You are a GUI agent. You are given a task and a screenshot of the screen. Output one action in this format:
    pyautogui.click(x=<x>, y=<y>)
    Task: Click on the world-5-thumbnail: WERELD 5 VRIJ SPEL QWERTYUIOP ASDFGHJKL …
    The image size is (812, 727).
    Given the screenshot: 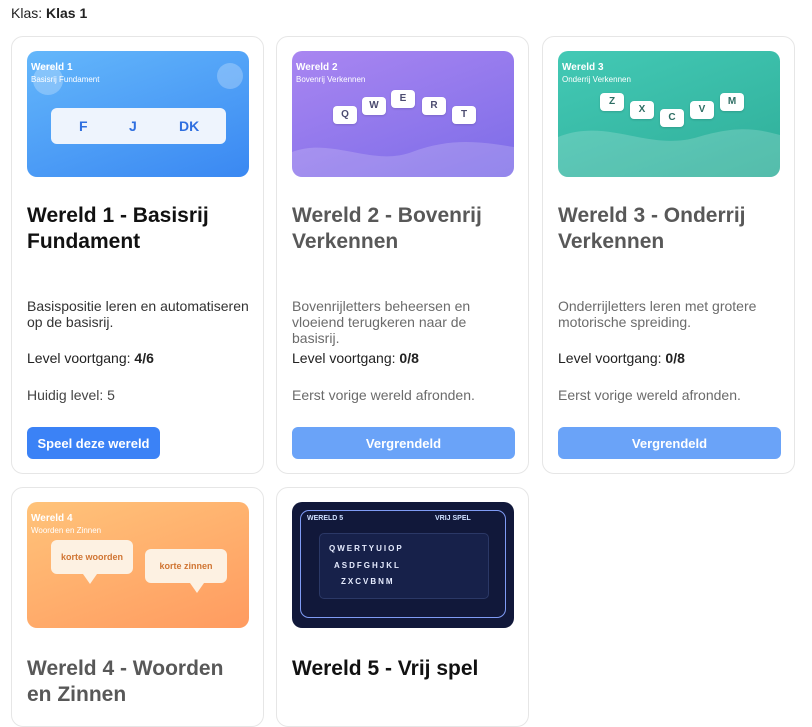 What is the action you would take?
    pyautogui.click(x=403, y=565)
    